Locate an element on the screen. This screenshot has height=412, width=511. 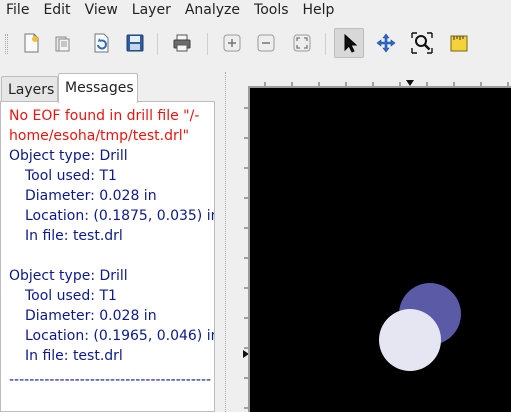
menu-layer: Layer is located at coordinates (152, 10).